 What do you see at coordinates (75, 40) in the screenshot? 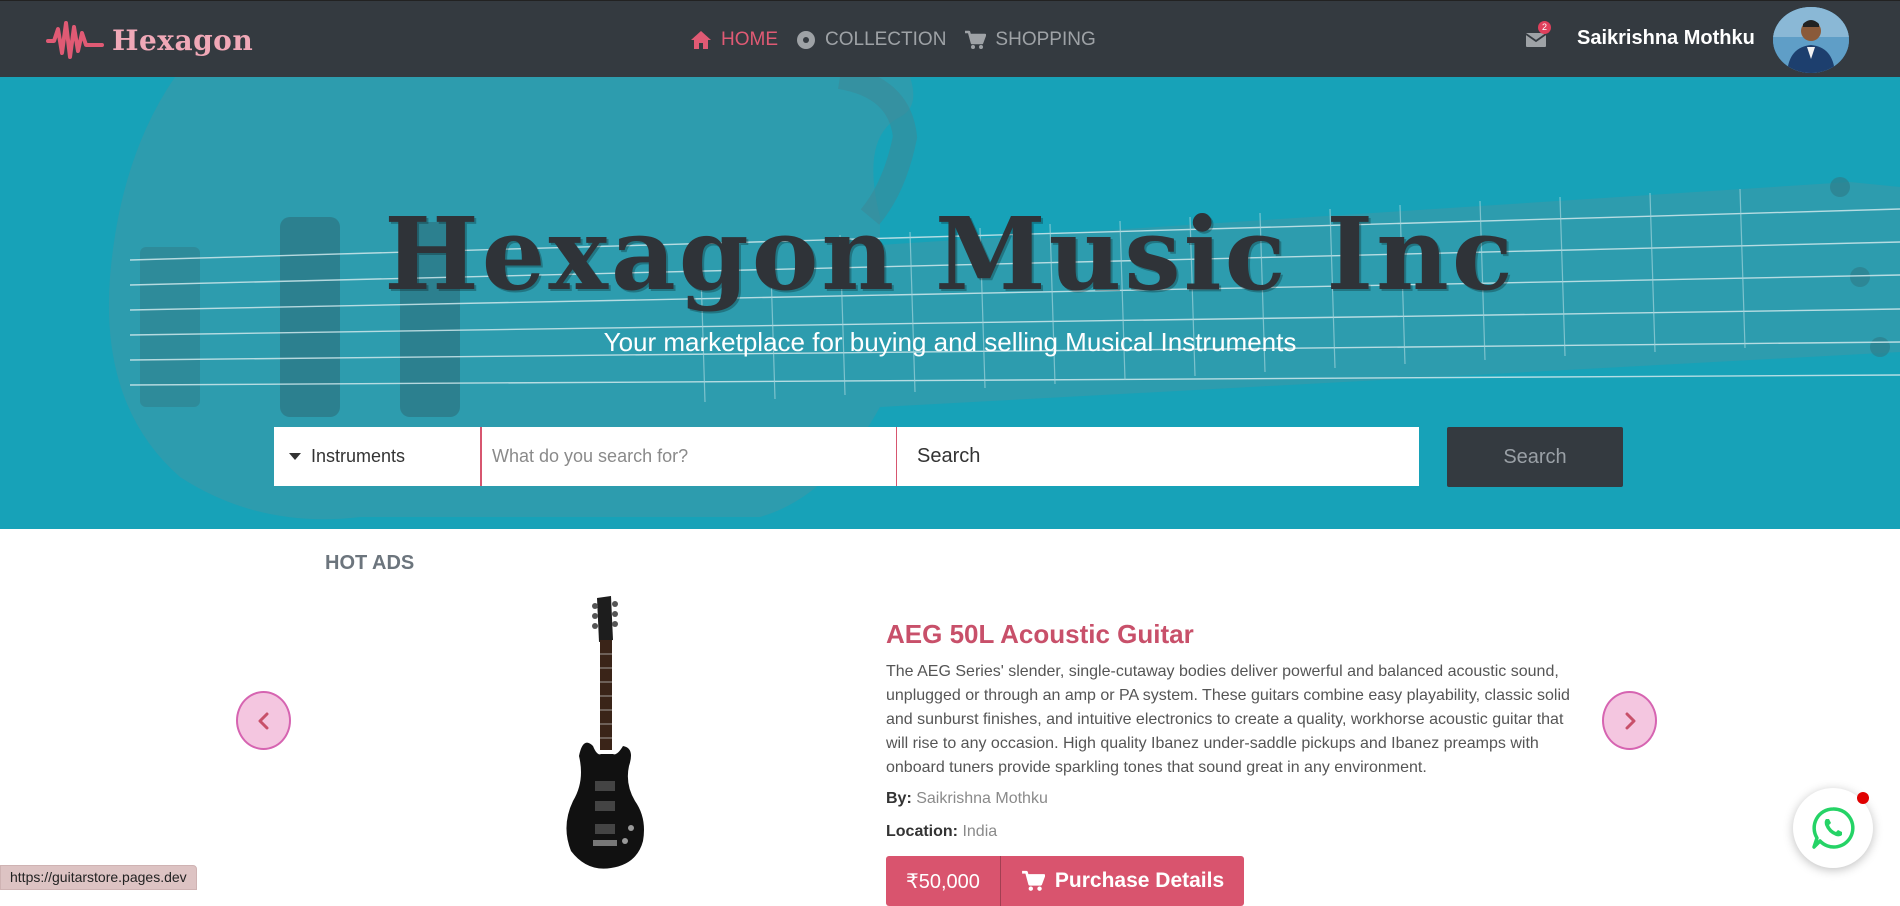
I see `waveform-logo-icon` at bounding box center [75, 40].